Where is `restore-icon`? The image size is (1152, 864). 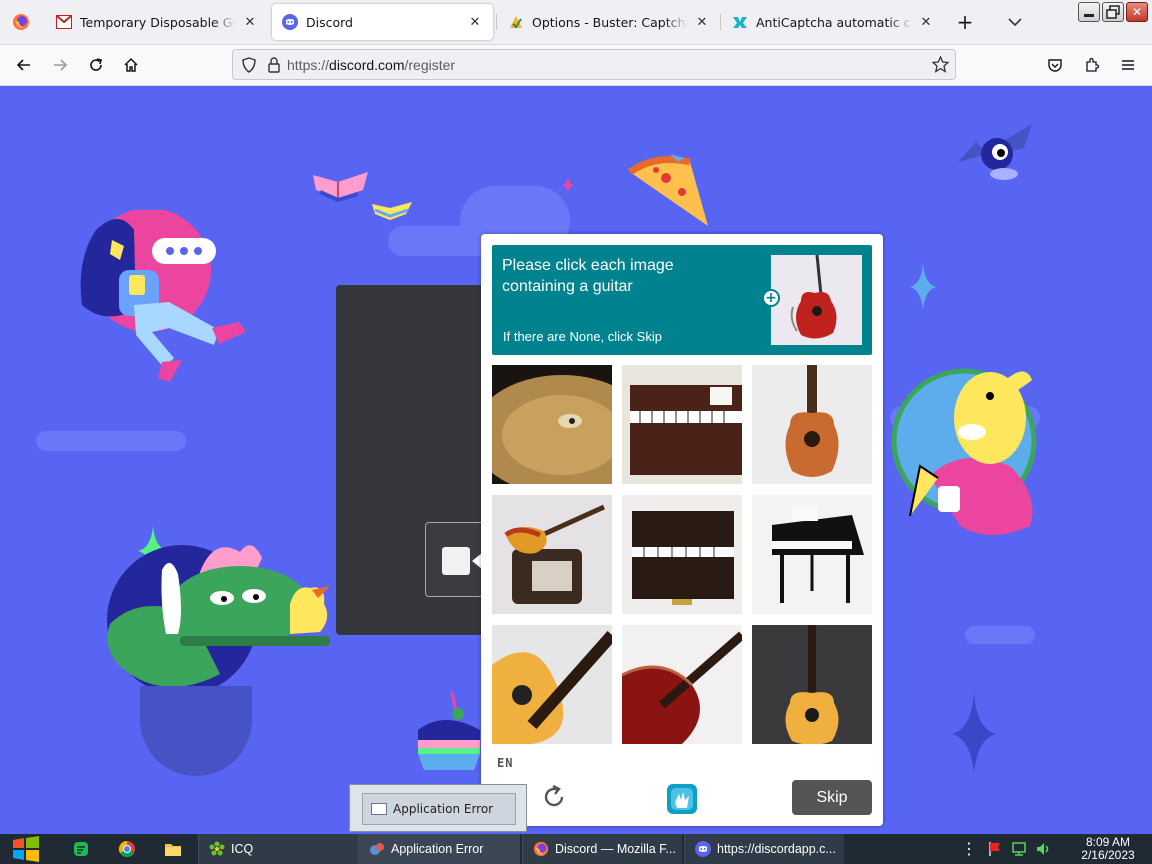 restore-icon is located at coordinates (1113, 12).